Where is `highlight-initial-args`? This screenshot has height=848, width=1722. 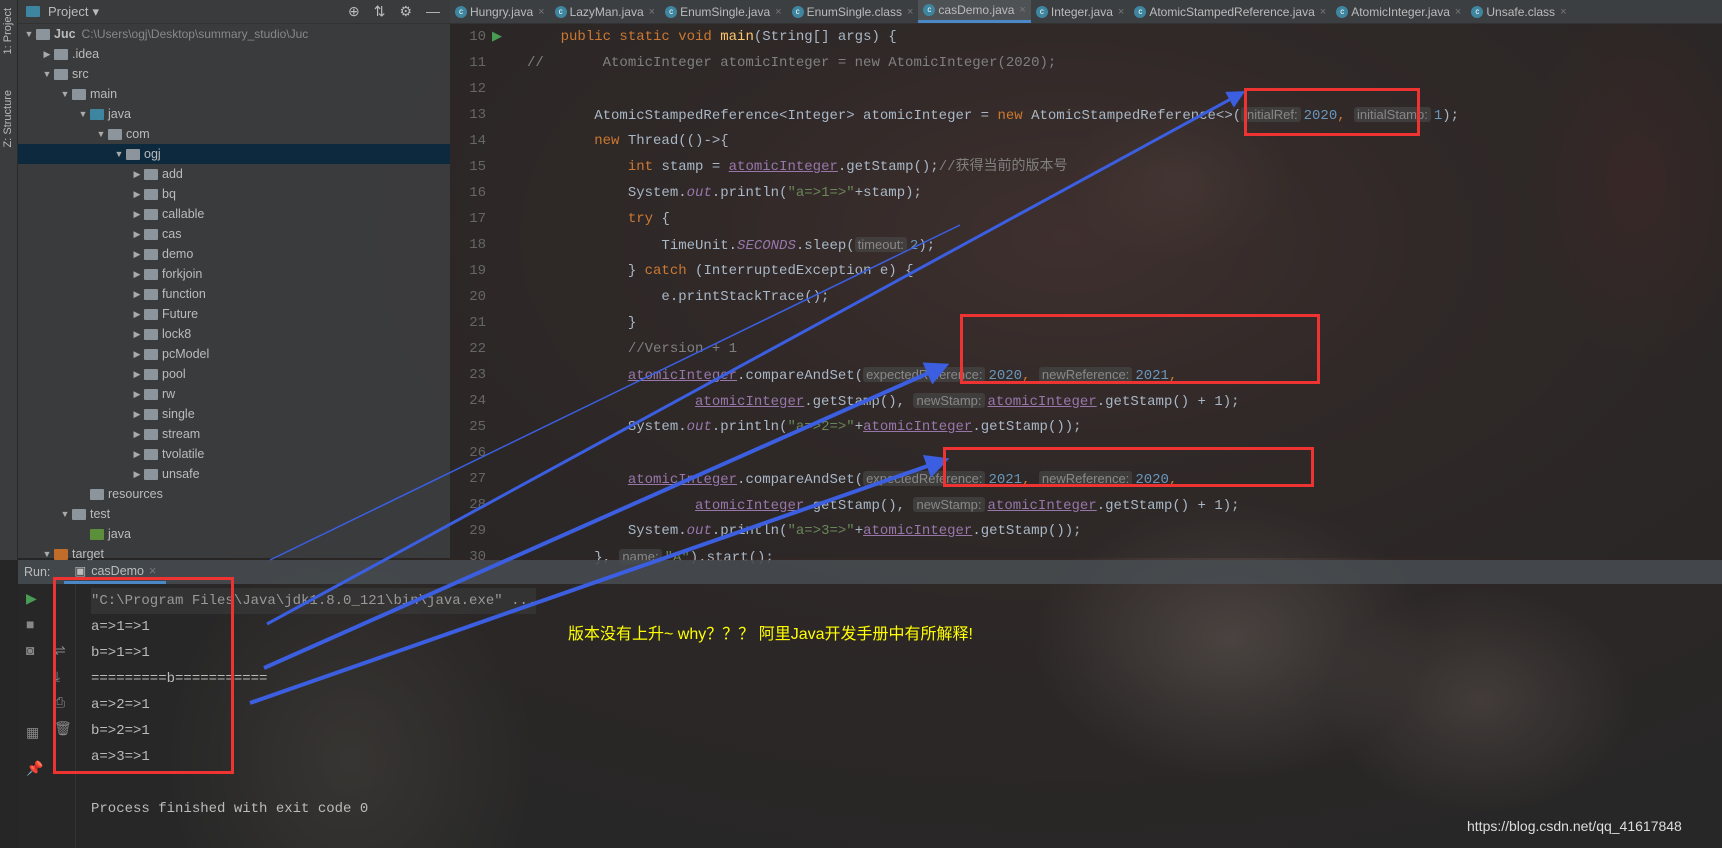 highlight-initial-args is located at coordinates (1332, 112).